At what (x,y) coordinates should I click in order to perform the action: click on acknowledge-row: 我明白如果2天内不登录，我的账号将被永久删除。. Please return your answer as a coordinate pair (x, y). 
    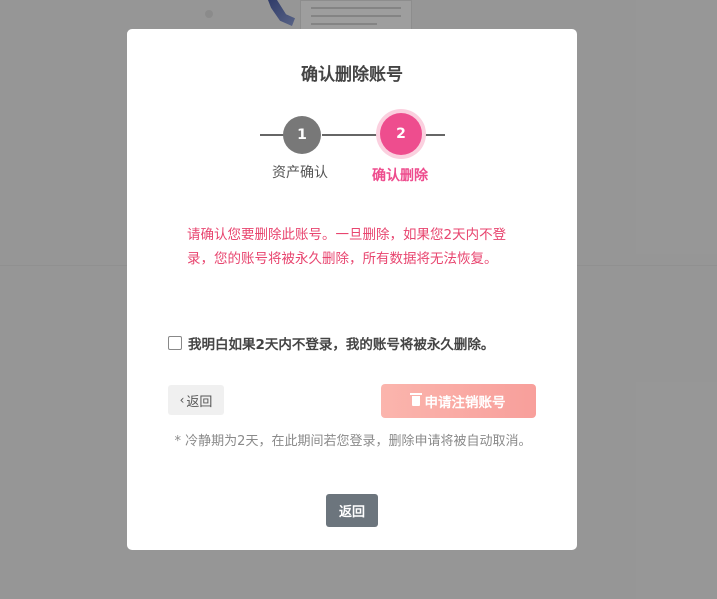
    Looking at the image, I should click on (331, 343).